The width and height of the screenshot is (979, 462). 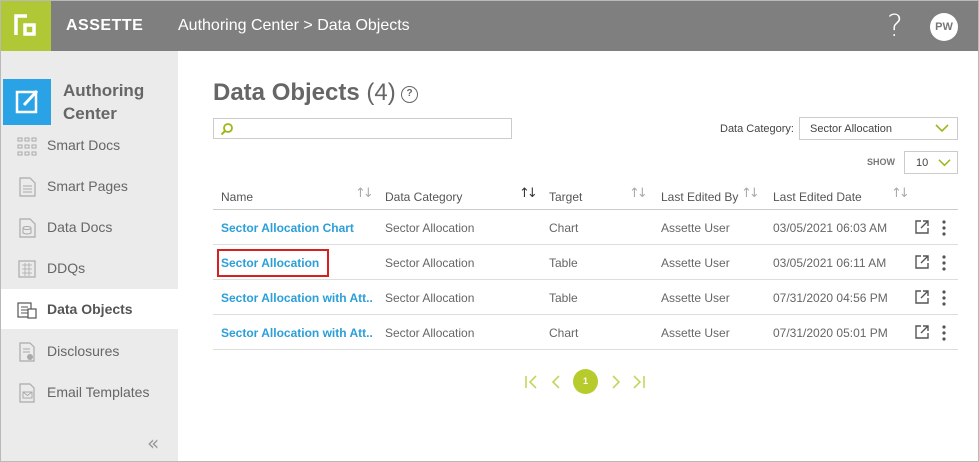 I want to click on data-object-name-link: Sector Allocation Chart, so click(x=297, y=228).